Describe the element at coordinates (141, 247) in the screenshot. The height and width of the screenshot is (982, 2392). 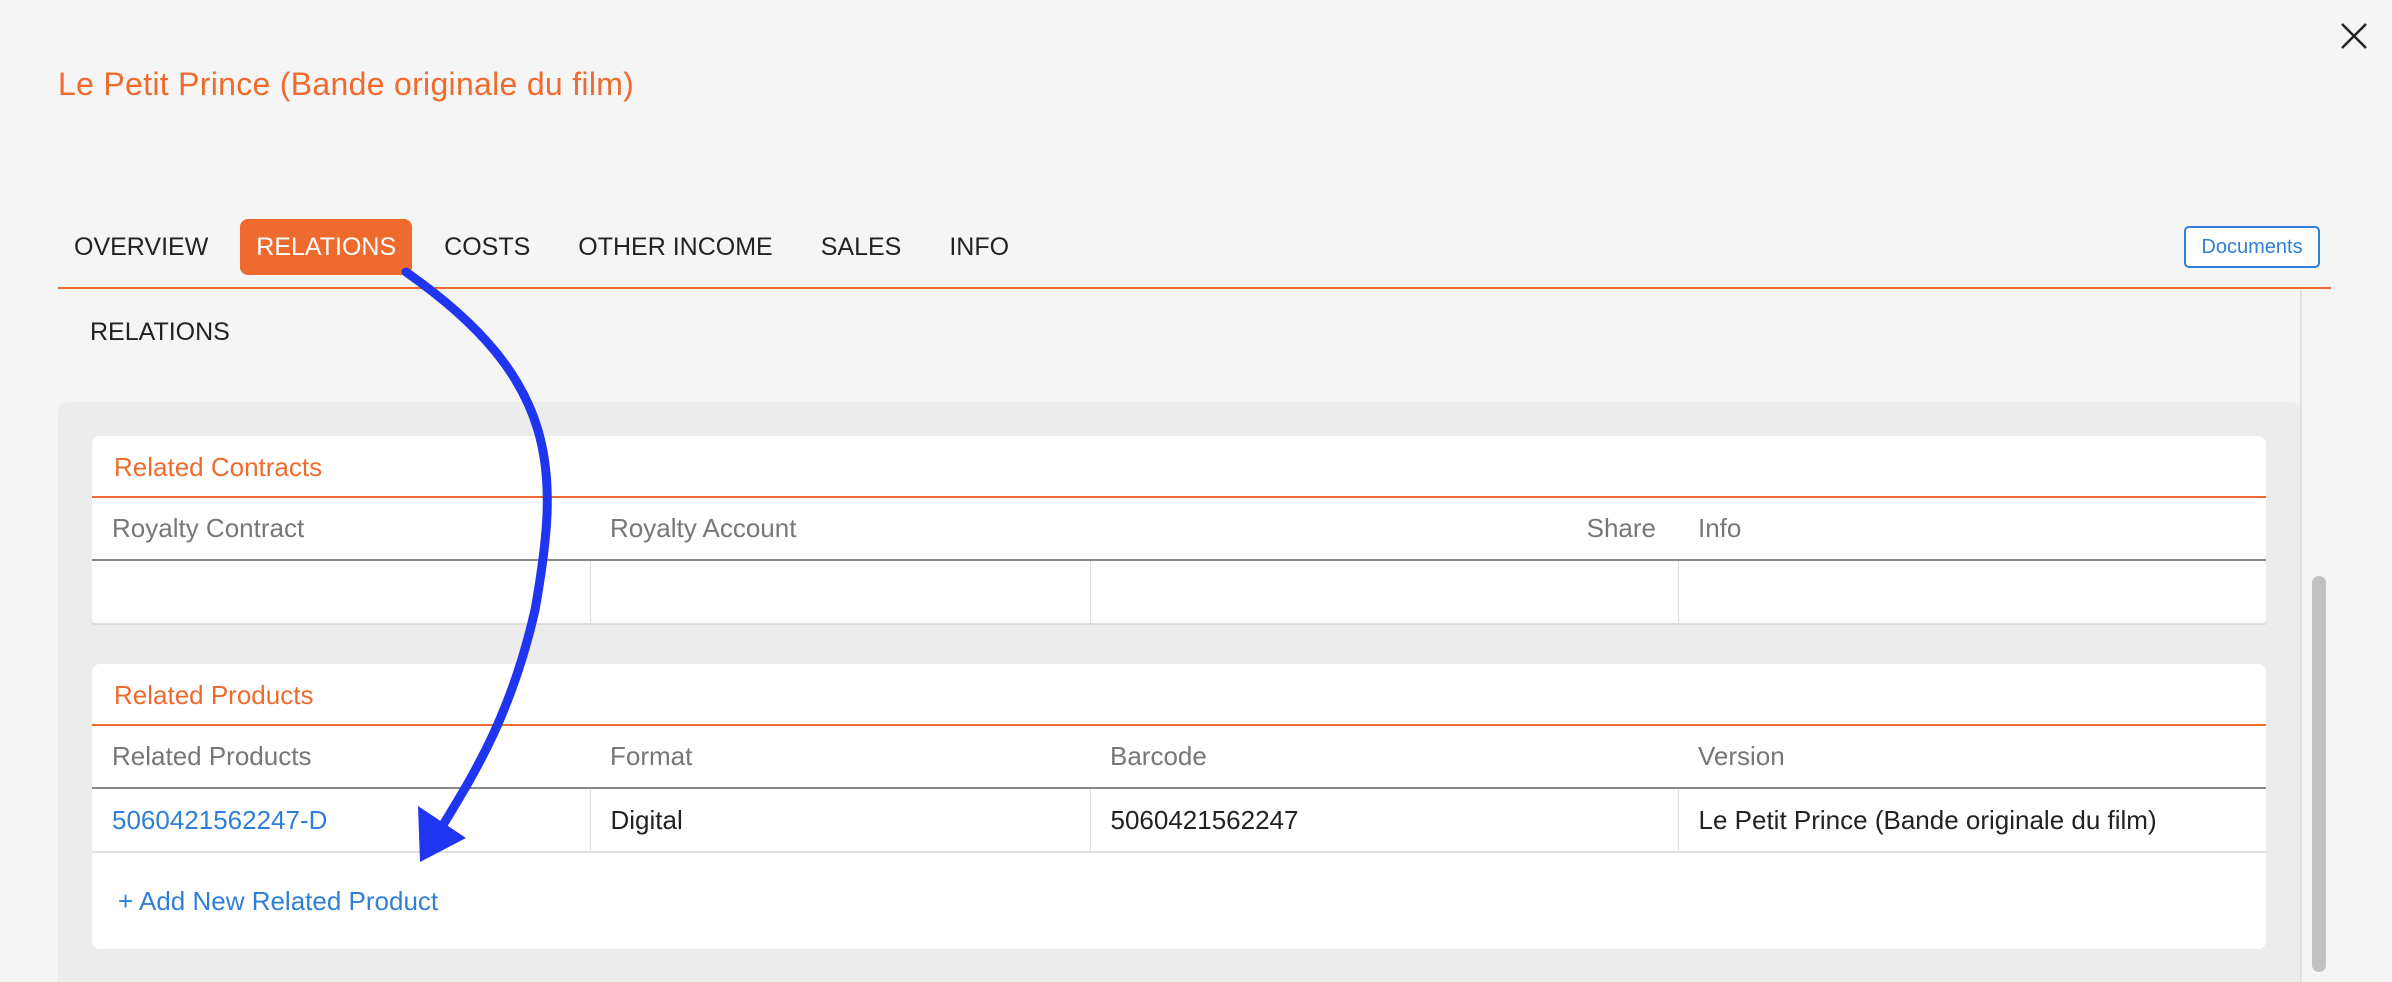
I see `tab-overview: OVERVIEW` at that location.